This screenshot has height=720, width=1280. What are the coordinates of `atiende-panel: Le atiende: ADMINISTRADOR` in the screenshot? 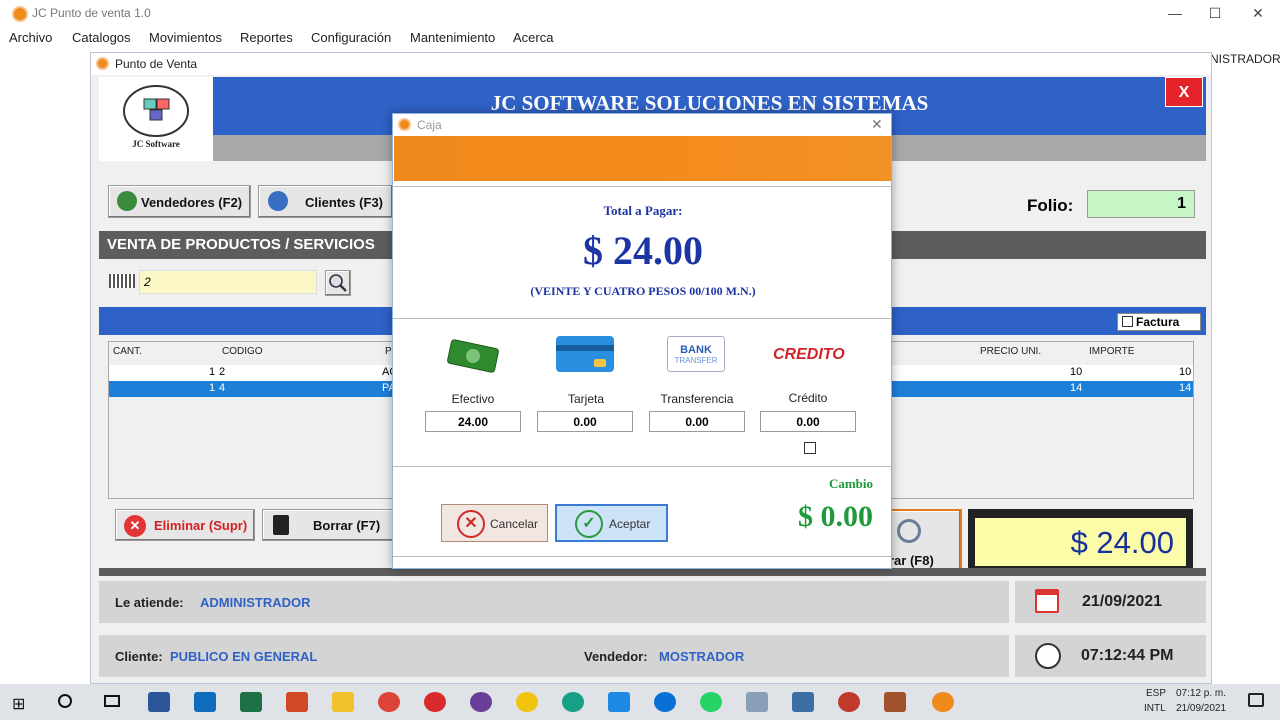 It's located at (554, 602).